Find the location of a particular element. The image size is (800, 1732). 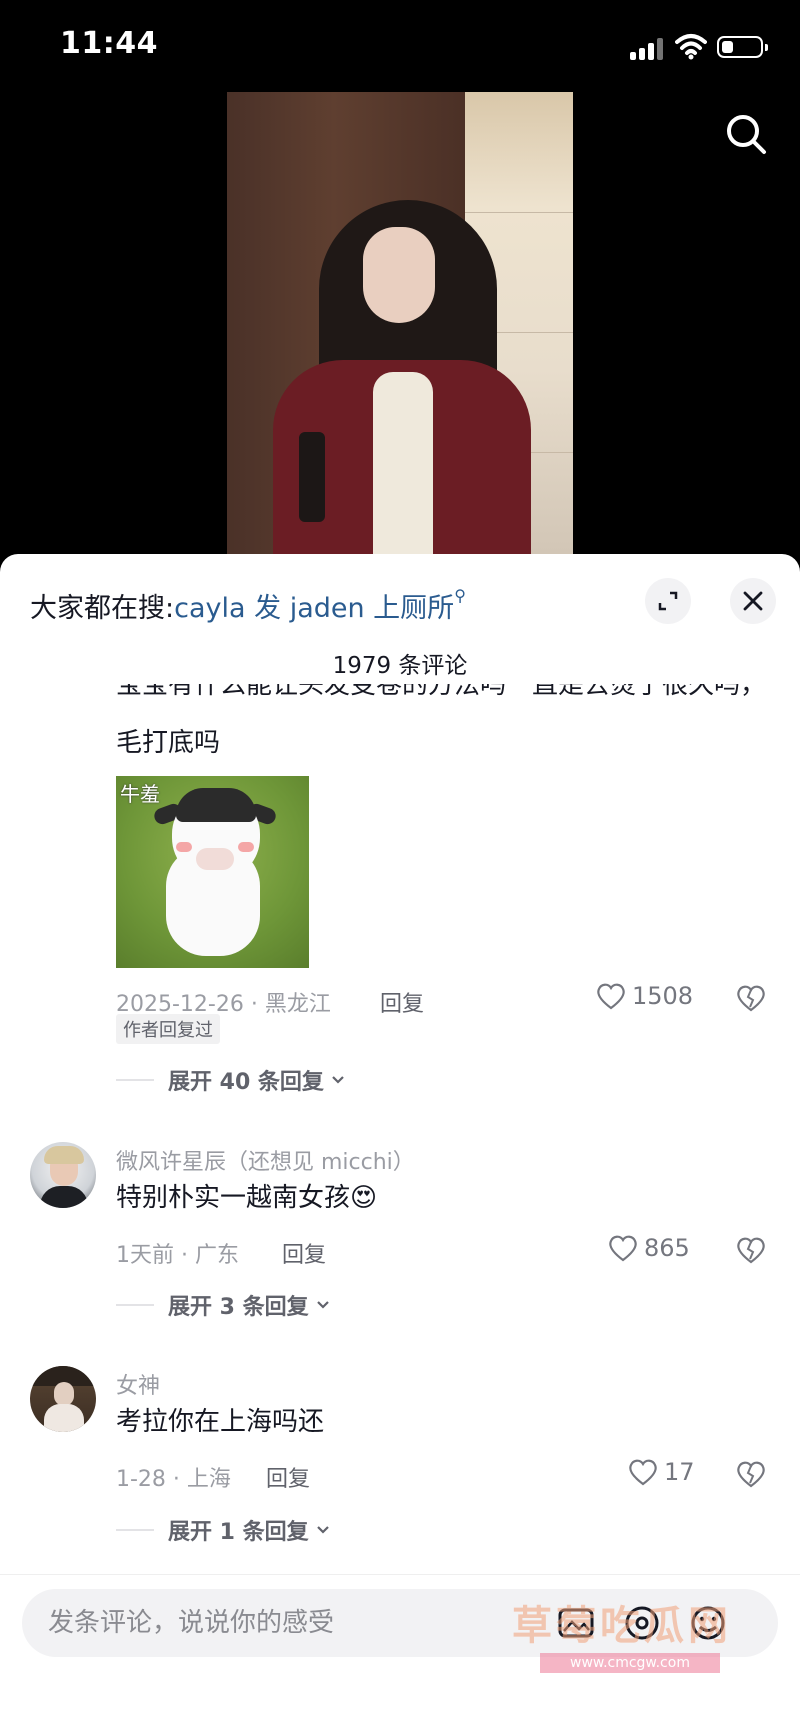

cellular-signal-icon is located at coordinates (648, 49).